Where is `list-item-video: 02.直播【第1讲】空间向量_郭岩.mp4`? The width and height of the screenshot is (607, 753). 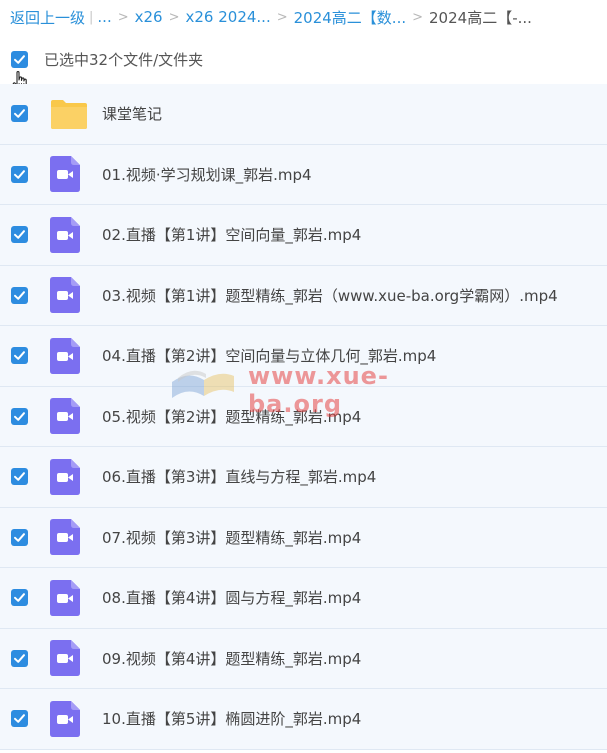 list-item-video: 02.直播【第1讲】空间向量_郭岩.mp4 is located at coordinates (303, 235).